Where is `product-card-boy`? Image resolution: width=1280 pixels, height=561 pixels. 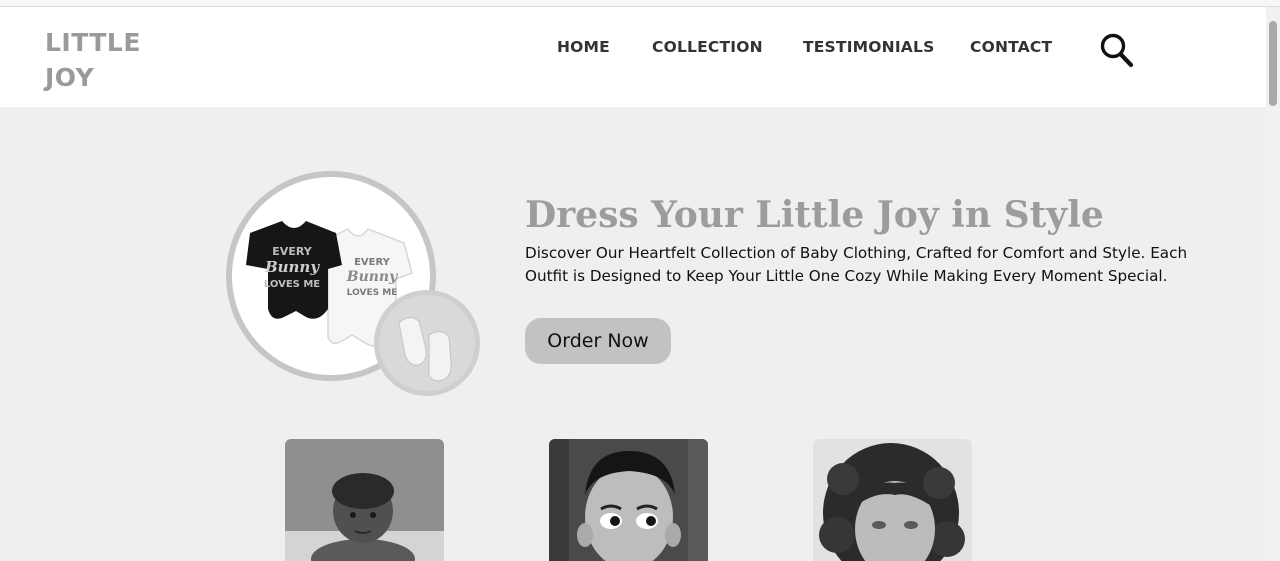 product-card-boy is located at coordinates (628, 500).